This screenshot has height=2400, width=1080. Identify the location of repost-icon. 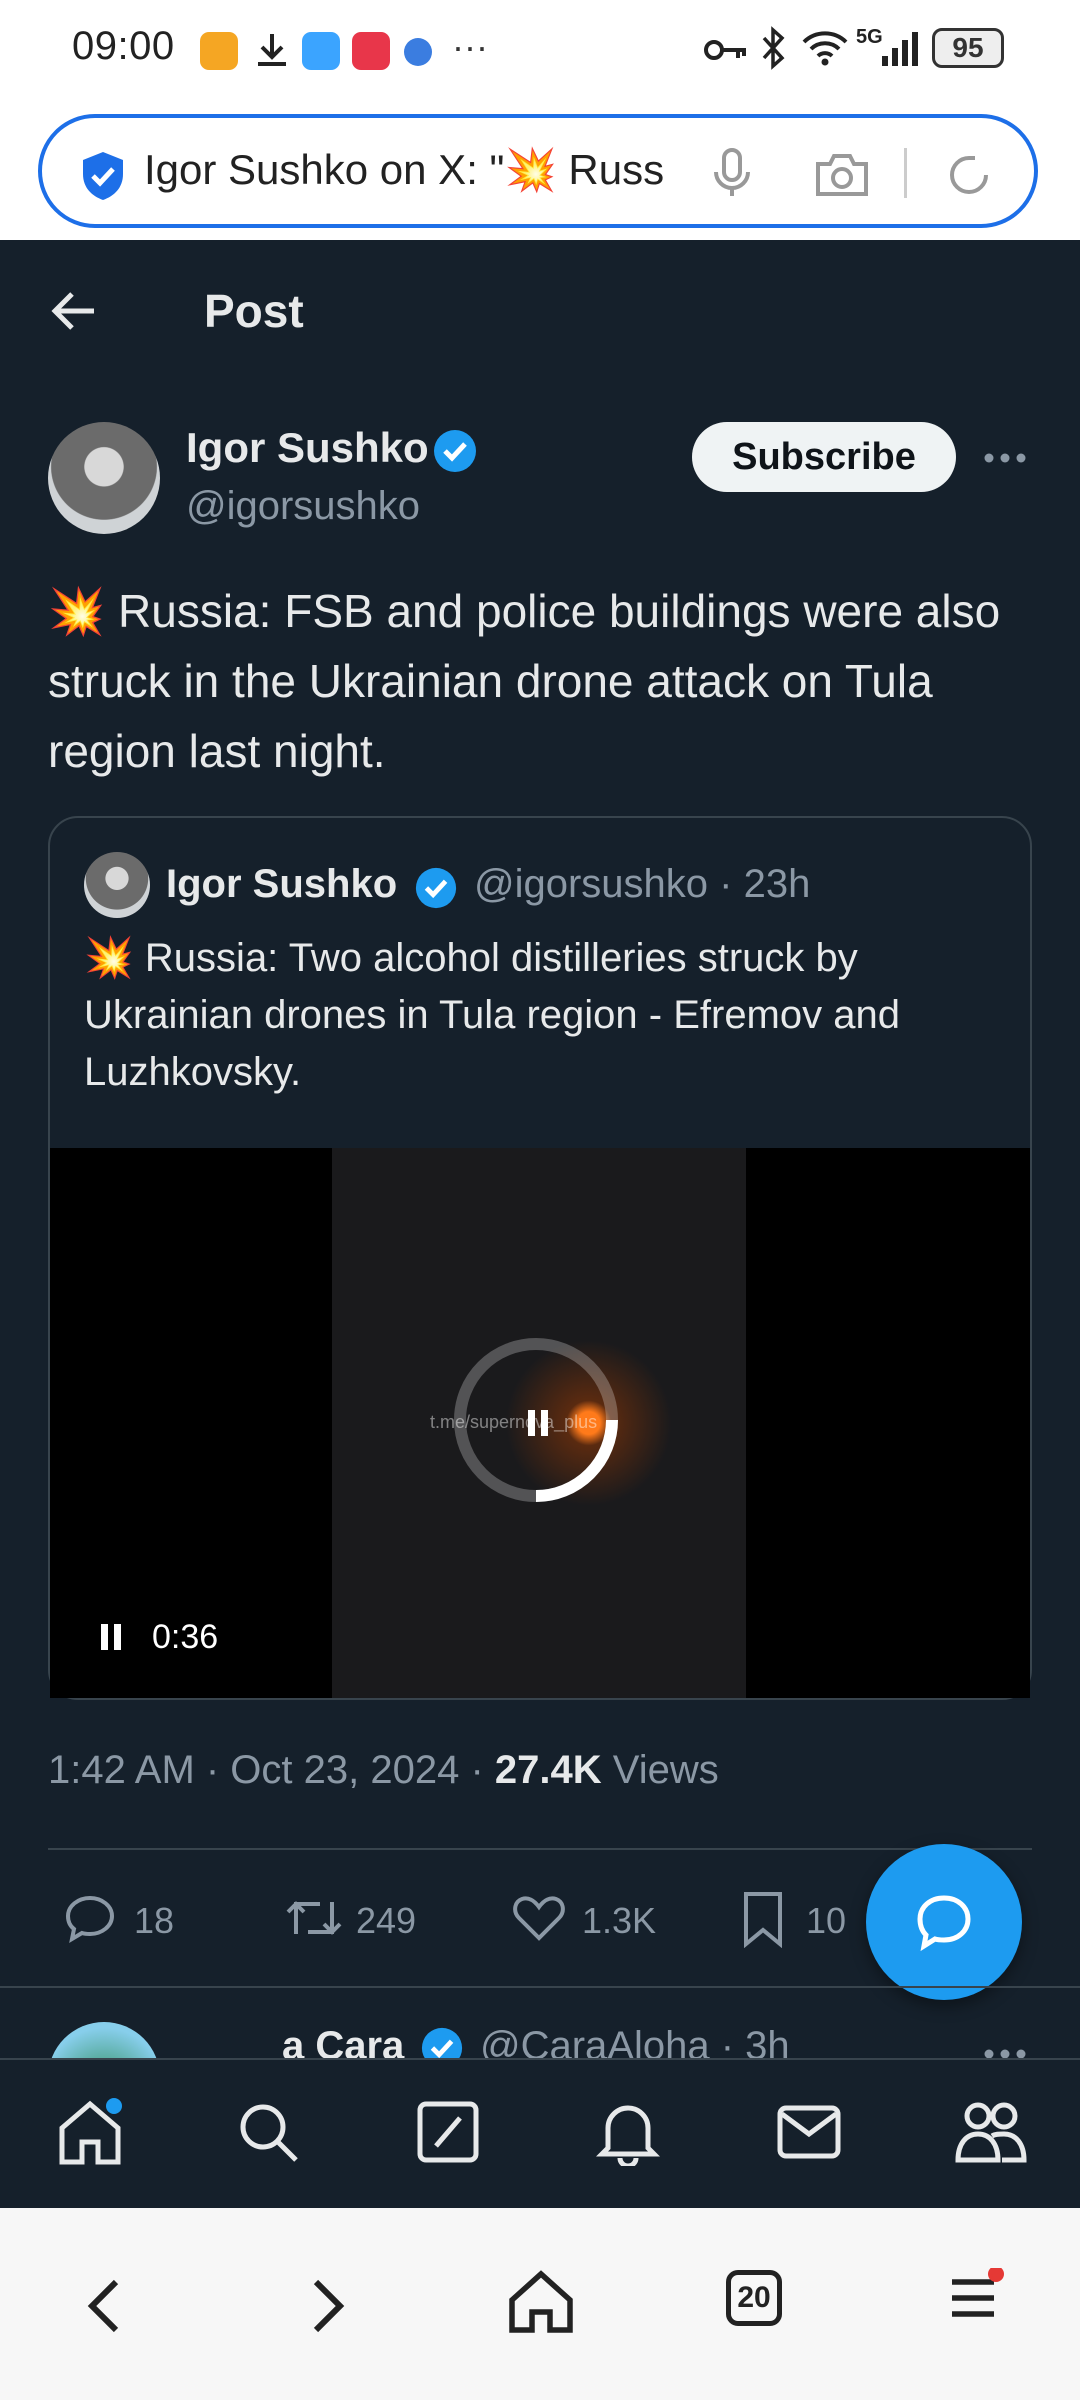
(314, 1918).